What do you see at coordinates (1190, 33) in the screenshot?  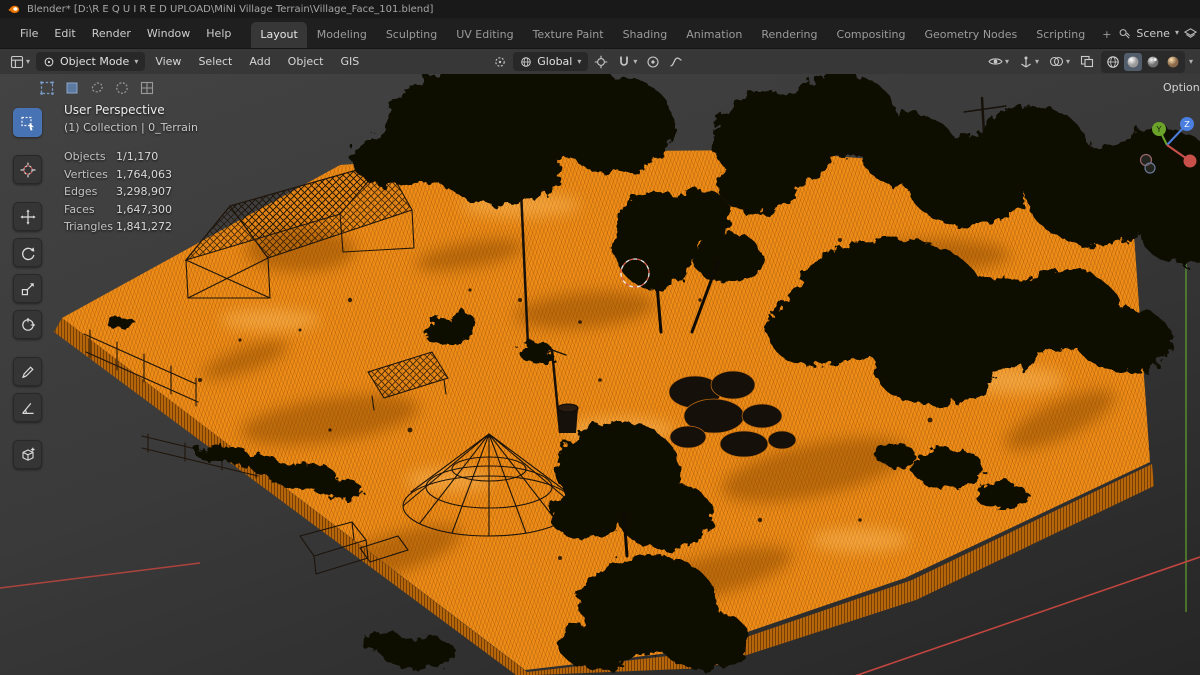 I see `view-layer-icon` at bounding box center [1190, 33].